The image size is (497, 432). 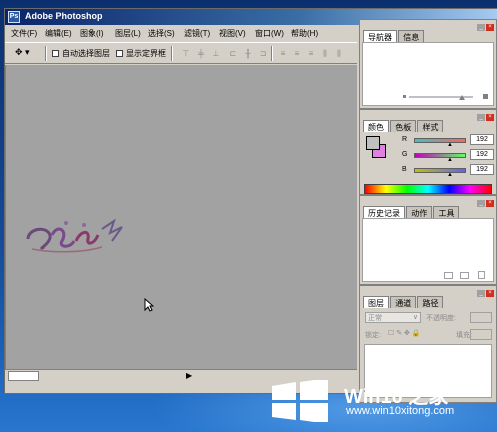 I want to click on options-bar: ✥ ▾ 自动选择图层 显示定界框 ⊤ ╪ ⊥ ⊏ ╫ ⊐ ≡ ≡ ≡ ⫼ ⫼, so click(x=181, y=53).